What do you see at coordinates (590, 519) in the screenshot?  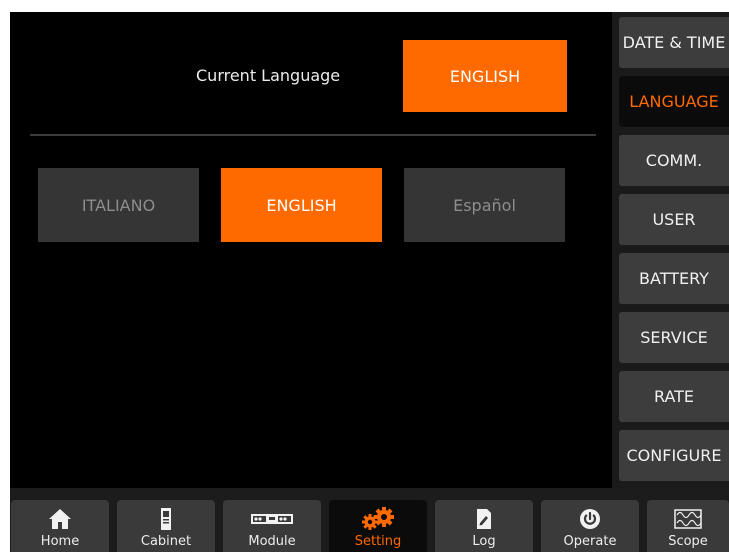 I see `power-icon` at bounding box center [590, 519].